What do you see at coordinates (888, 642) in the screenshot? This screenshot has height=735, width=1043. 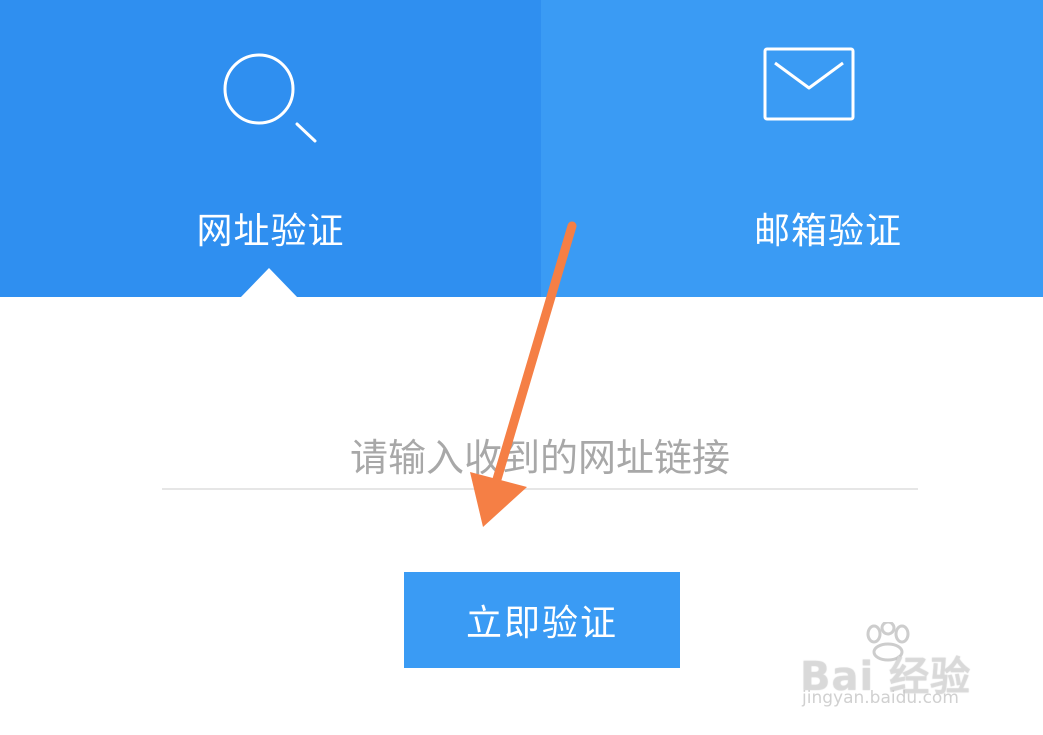 I see `paw-icon` at bounding box center [888, 642].